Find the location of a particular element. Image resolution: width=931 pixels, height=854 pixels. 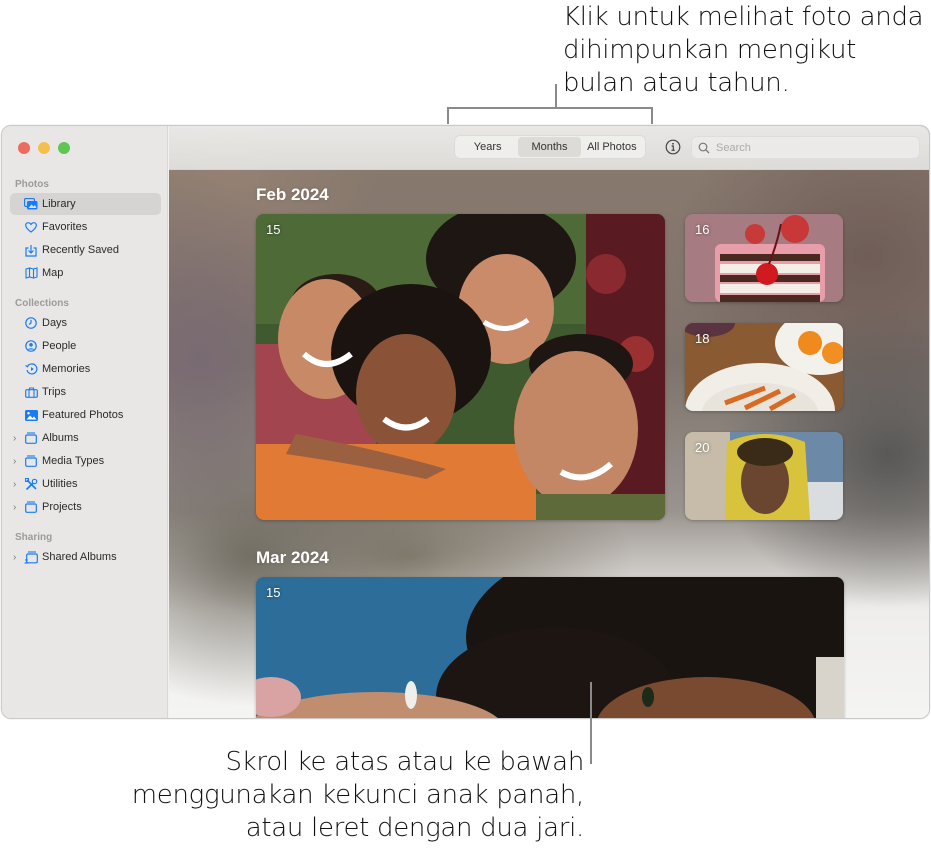

sidebar-item-recently-saved: Recently Saved is located at coordinates (85, 250).